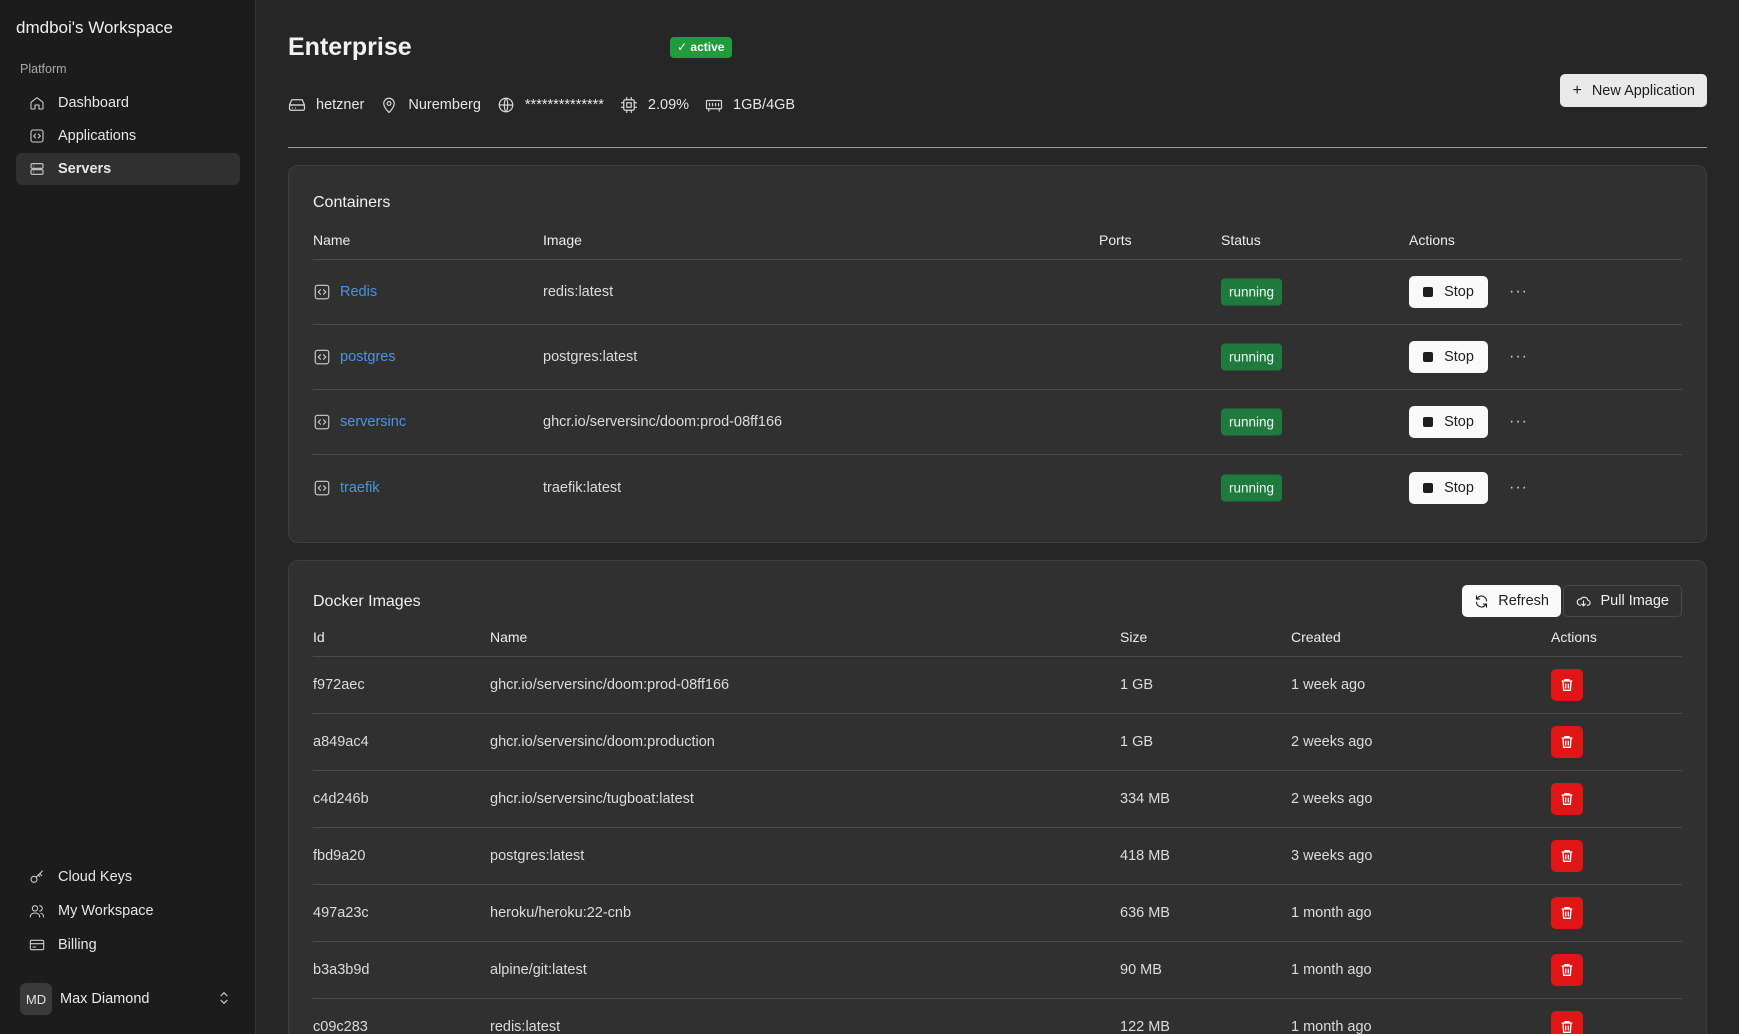  I want to click on column-header-ports: Ports, so click(1115, 240).